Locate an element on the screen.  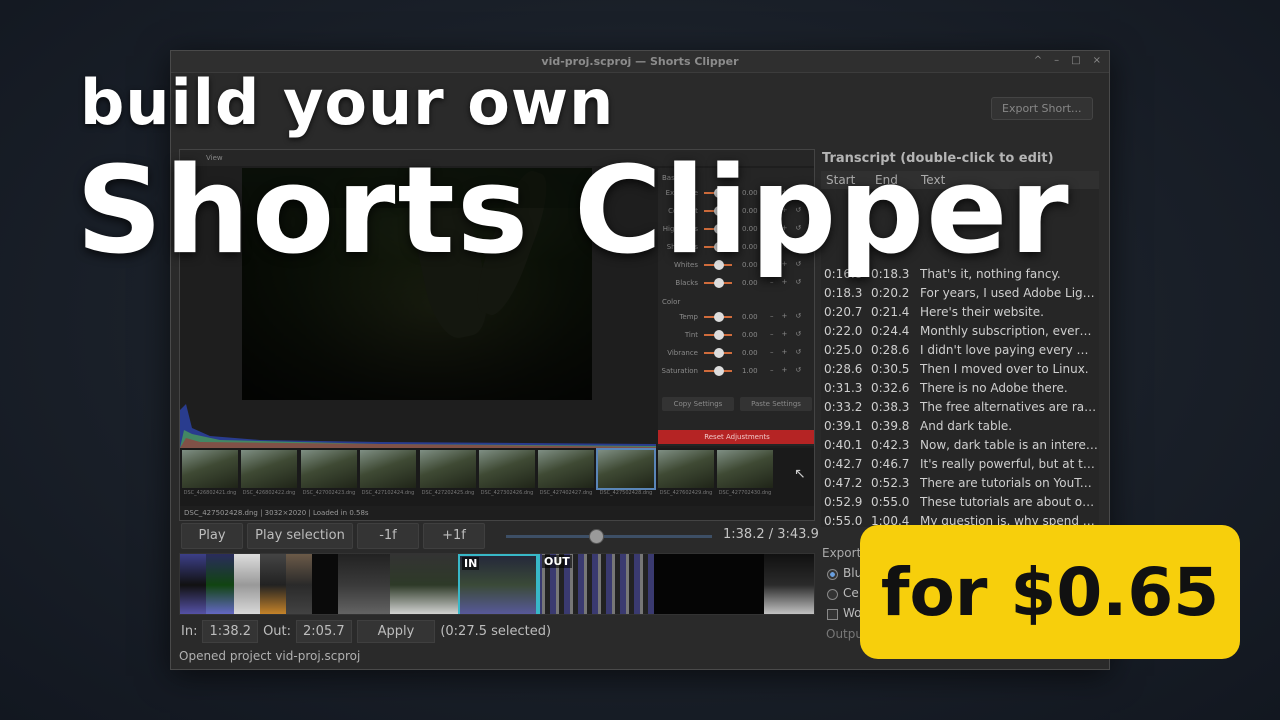
back-frame-button: -1f is located at coordinates (388, 536).